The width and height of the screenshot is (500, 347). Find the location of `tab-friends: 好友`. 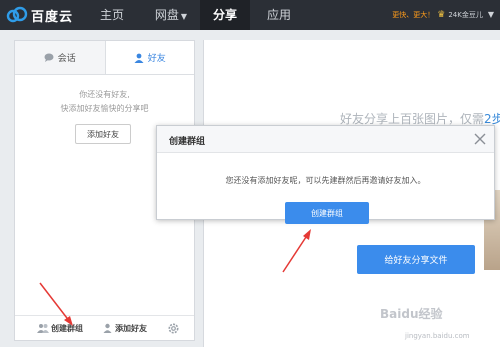

tab-friends: 好友 is located at coordinates (149, 57).